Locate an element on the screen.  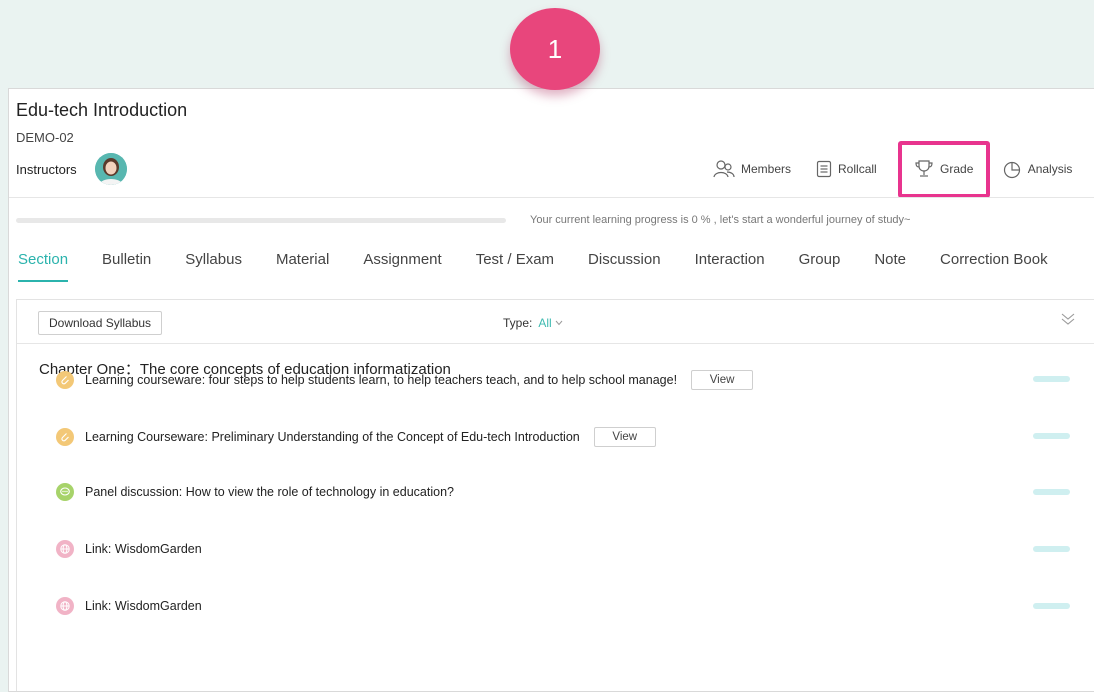
tab-syllabus: Syllabus is located at coordinates (213, 265).